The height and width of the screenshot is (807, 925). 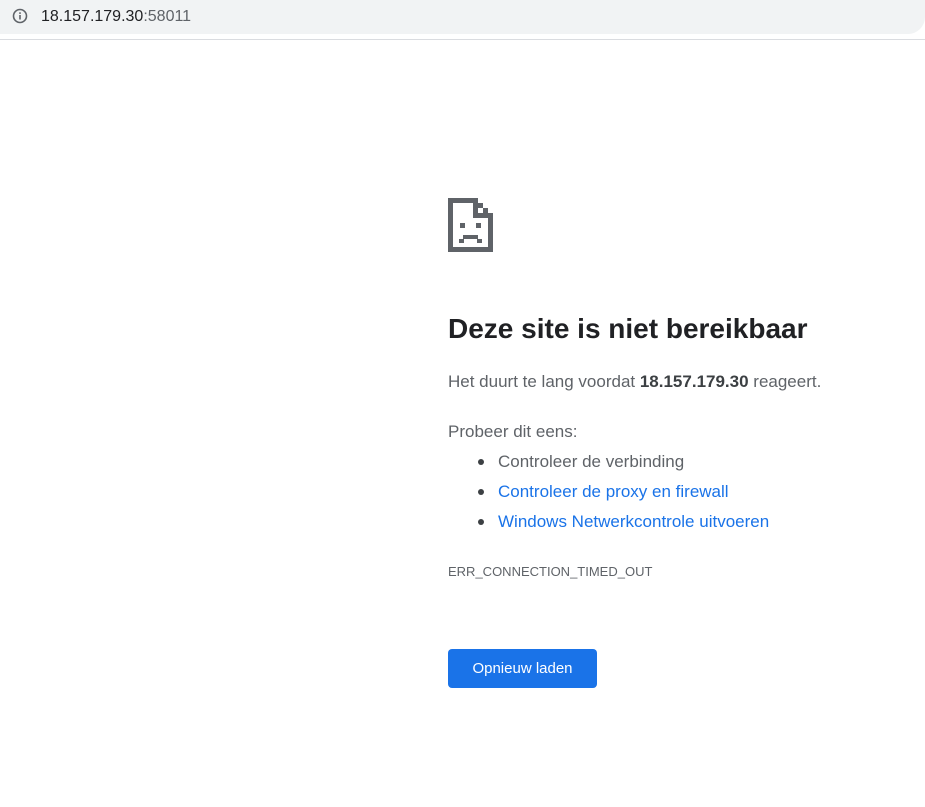 I want to click on summary-prefix: Het duurt te lang voordat, so click(x=544, y=381).